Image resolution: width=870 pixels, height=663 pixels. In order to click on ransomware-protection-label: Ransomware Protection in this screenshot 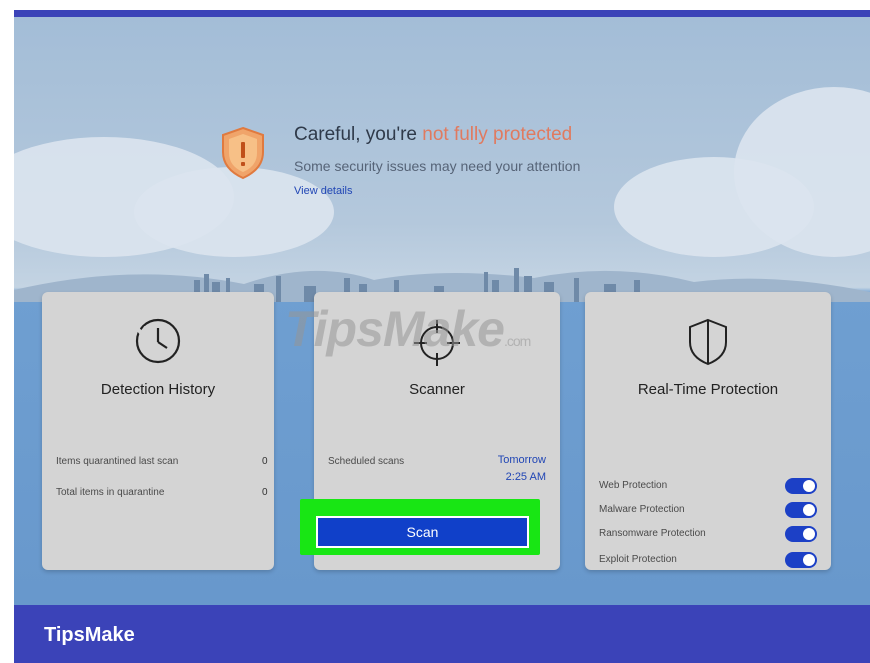, I will do `click(652, 533)`.